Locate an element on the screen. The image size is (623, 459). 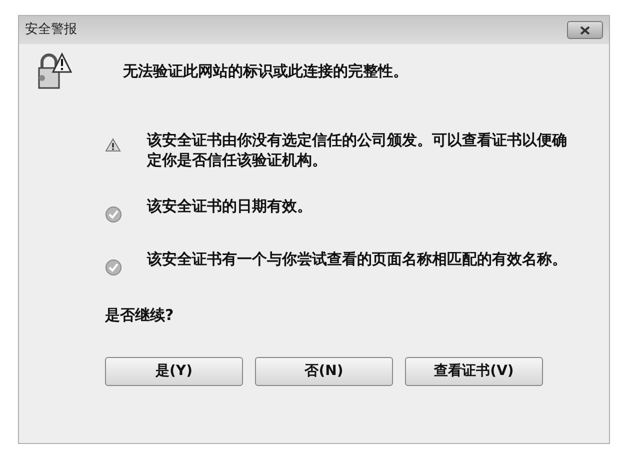
close-icon is located at coordinates (585, 30).